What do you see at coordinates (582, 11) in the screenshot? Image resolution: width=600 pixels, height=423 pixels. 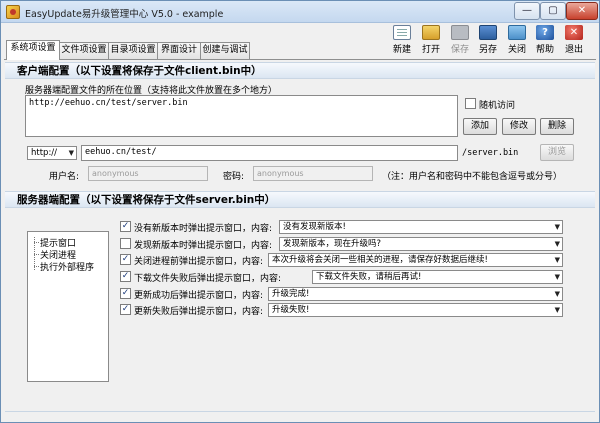 I see `close-window-button: ✕` at bounding box center [582, 11].